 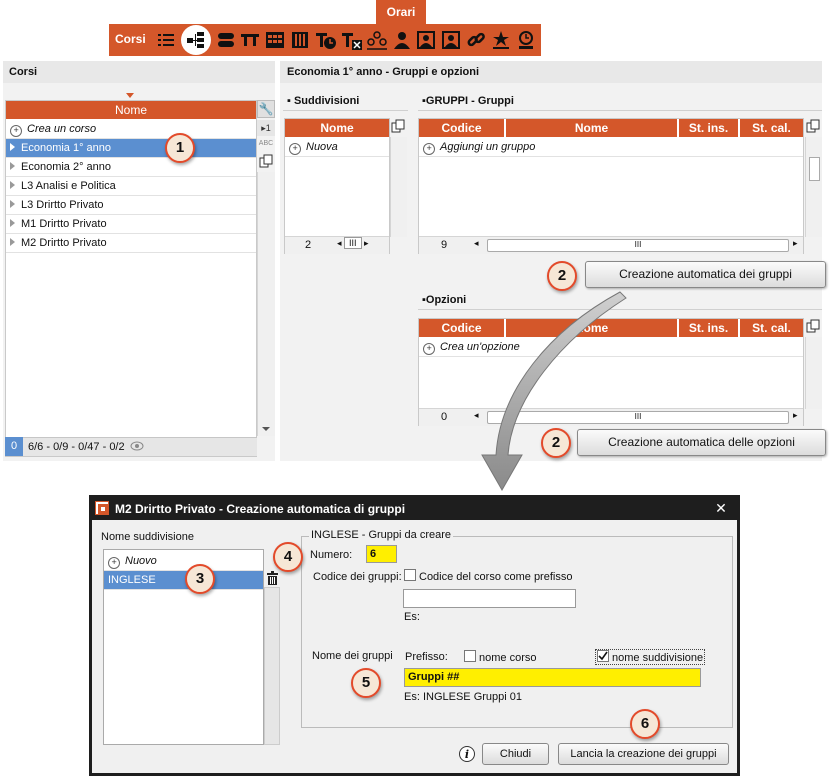 What do you see at coordinates (444, 300) in the screenshot?
I see `opzioni-title: ▪Opzioni` at bounding box center [444, 300].